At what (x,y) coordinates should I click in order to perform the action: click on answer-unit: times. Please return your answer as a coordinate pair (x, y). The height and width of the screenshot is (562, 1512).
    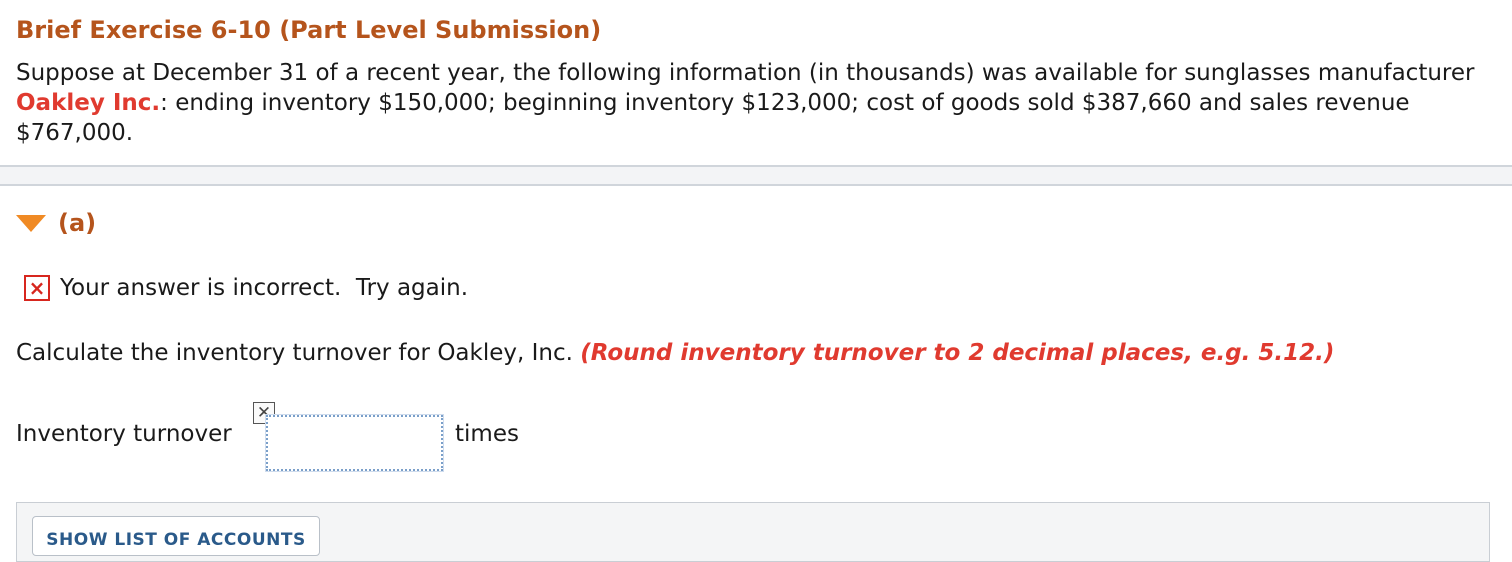
    Looking at the image, I should click on (487, 434).